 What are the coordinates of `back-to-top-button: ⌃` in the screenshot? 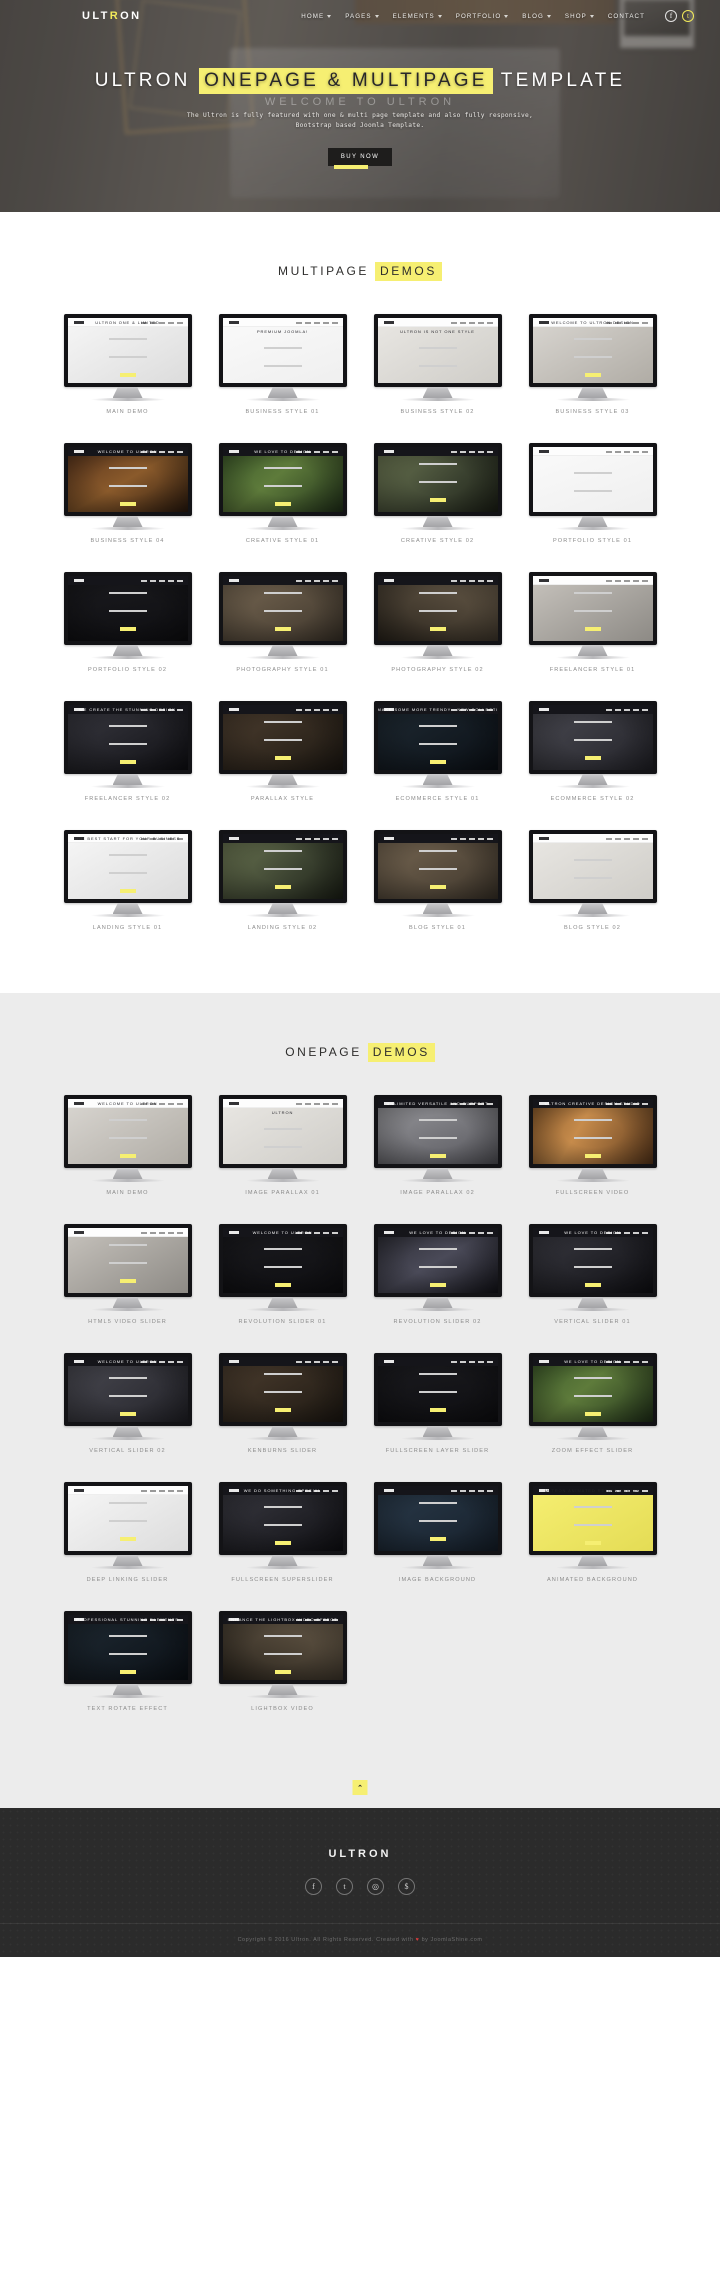 It's located at (360, 1787).